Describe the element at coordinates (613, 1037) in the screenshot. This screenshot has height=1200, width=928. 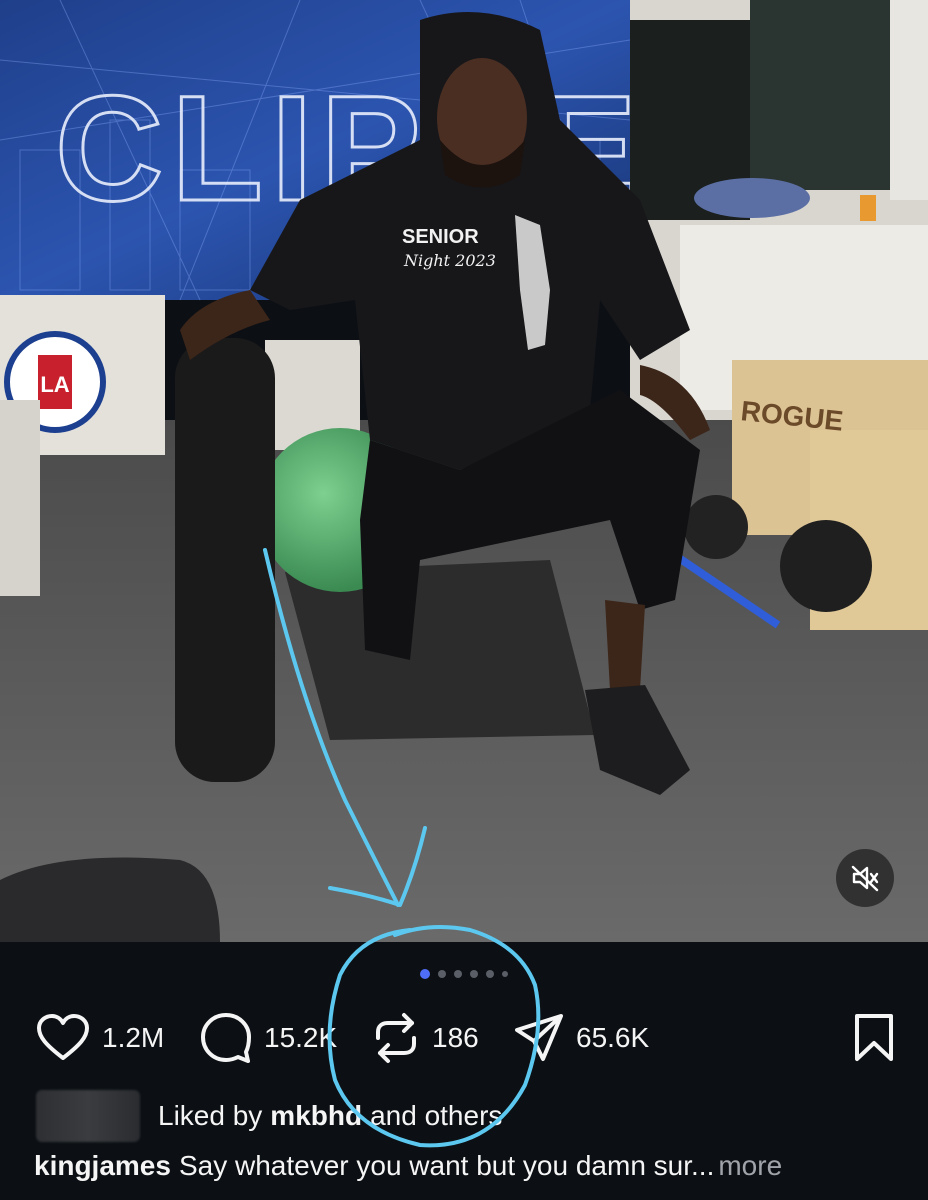
I see `share-count: 65.6K` at that location.